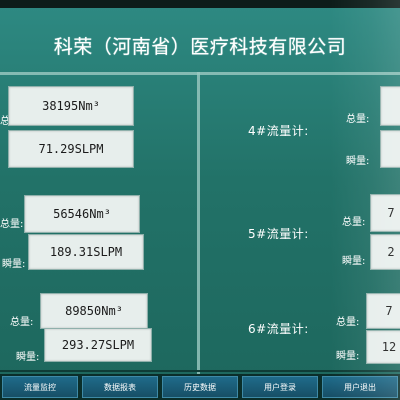  What do you see at coordinates (86, 252) in the screenshot?
I see `meter-2-instant-value: 189.31SLPM` at bounding box center [86, 252].